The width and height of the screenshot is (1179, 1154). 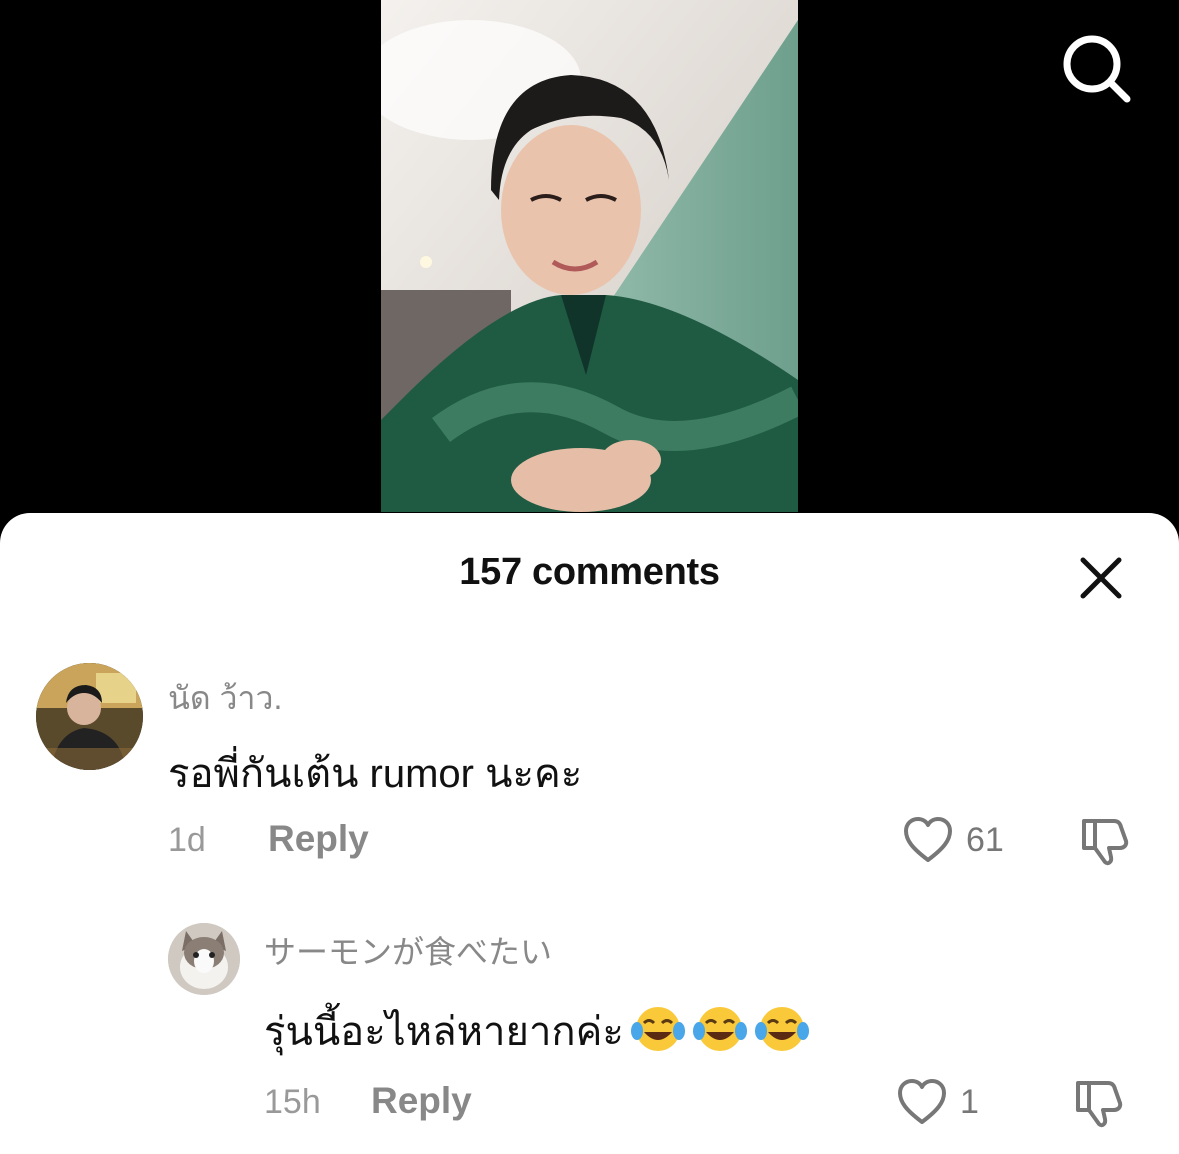 What do you see at coordinates (985, 840) in the screenshot?
I see `like-count: 61` at bounding box center [985, 840].